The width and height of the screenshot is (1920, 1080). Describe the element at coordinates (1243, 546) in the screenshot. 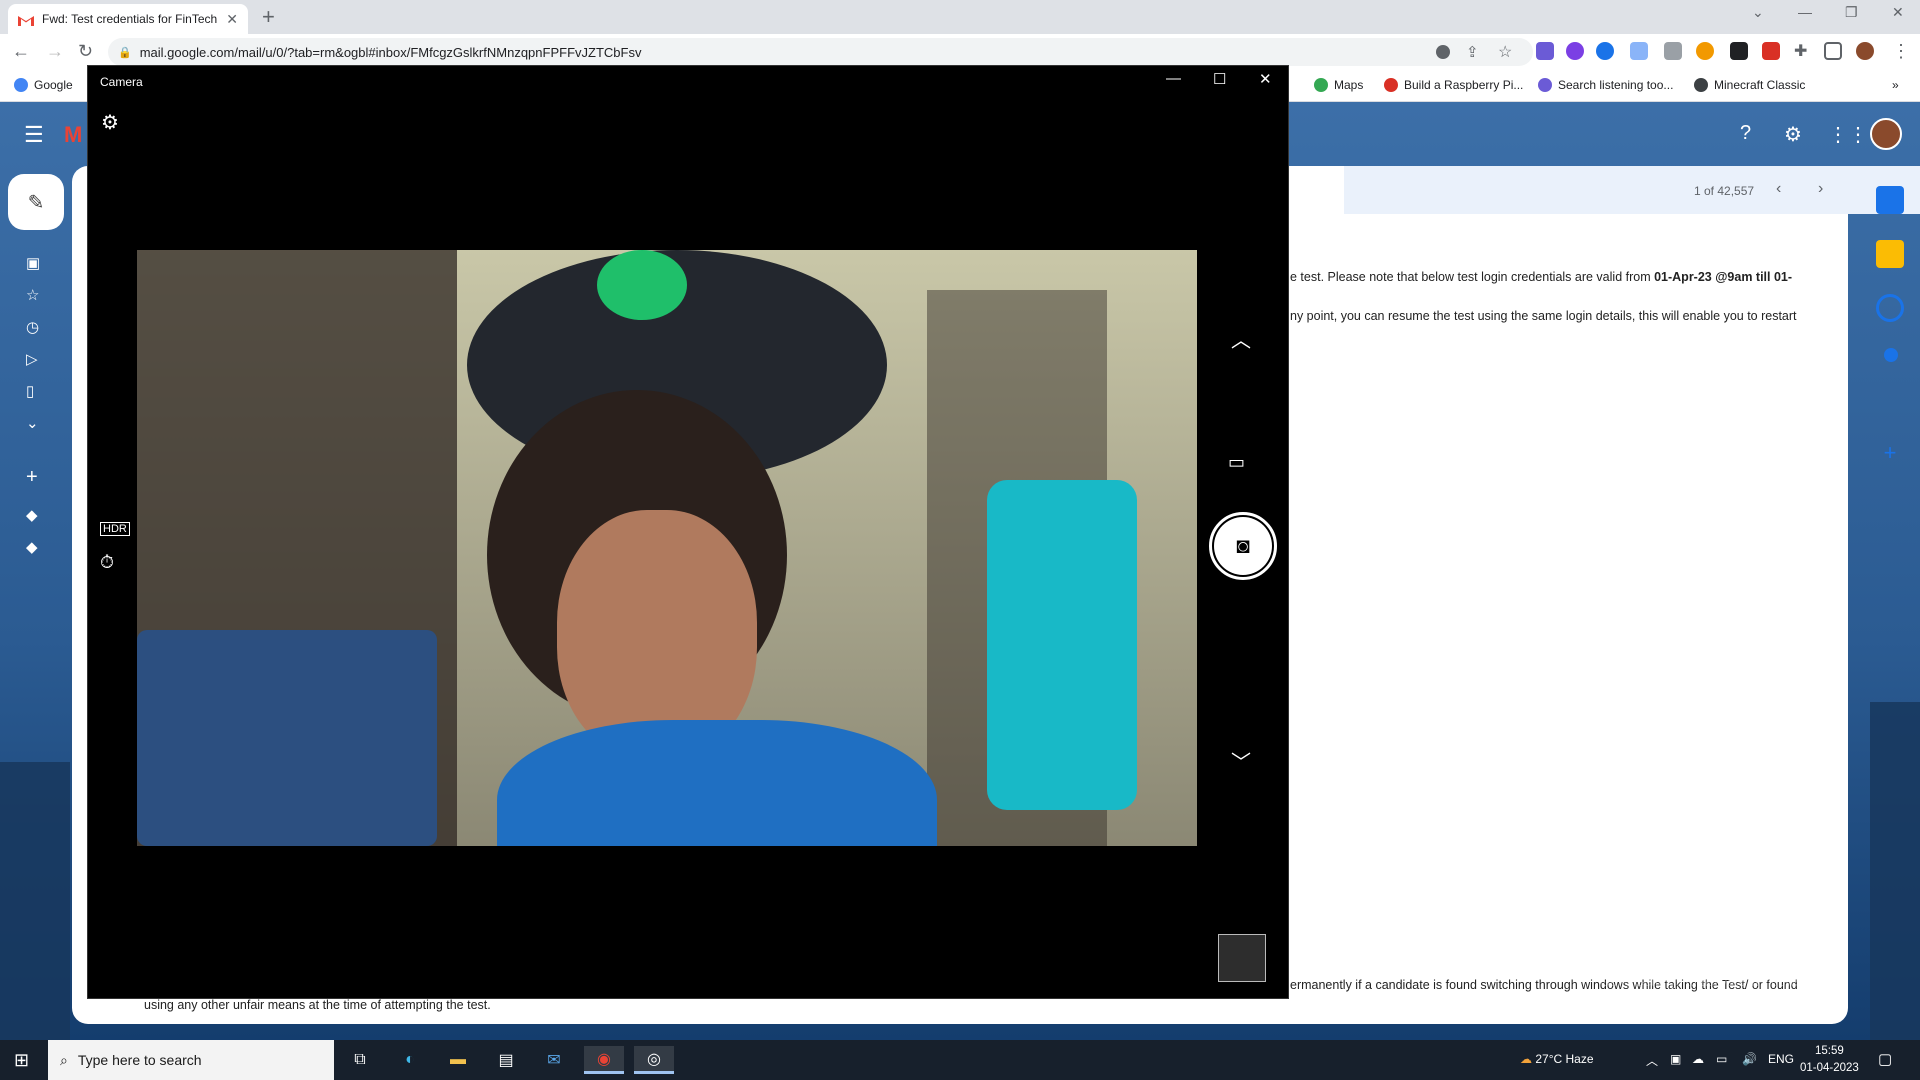

I see `take-photo-button: ◙` at that location.